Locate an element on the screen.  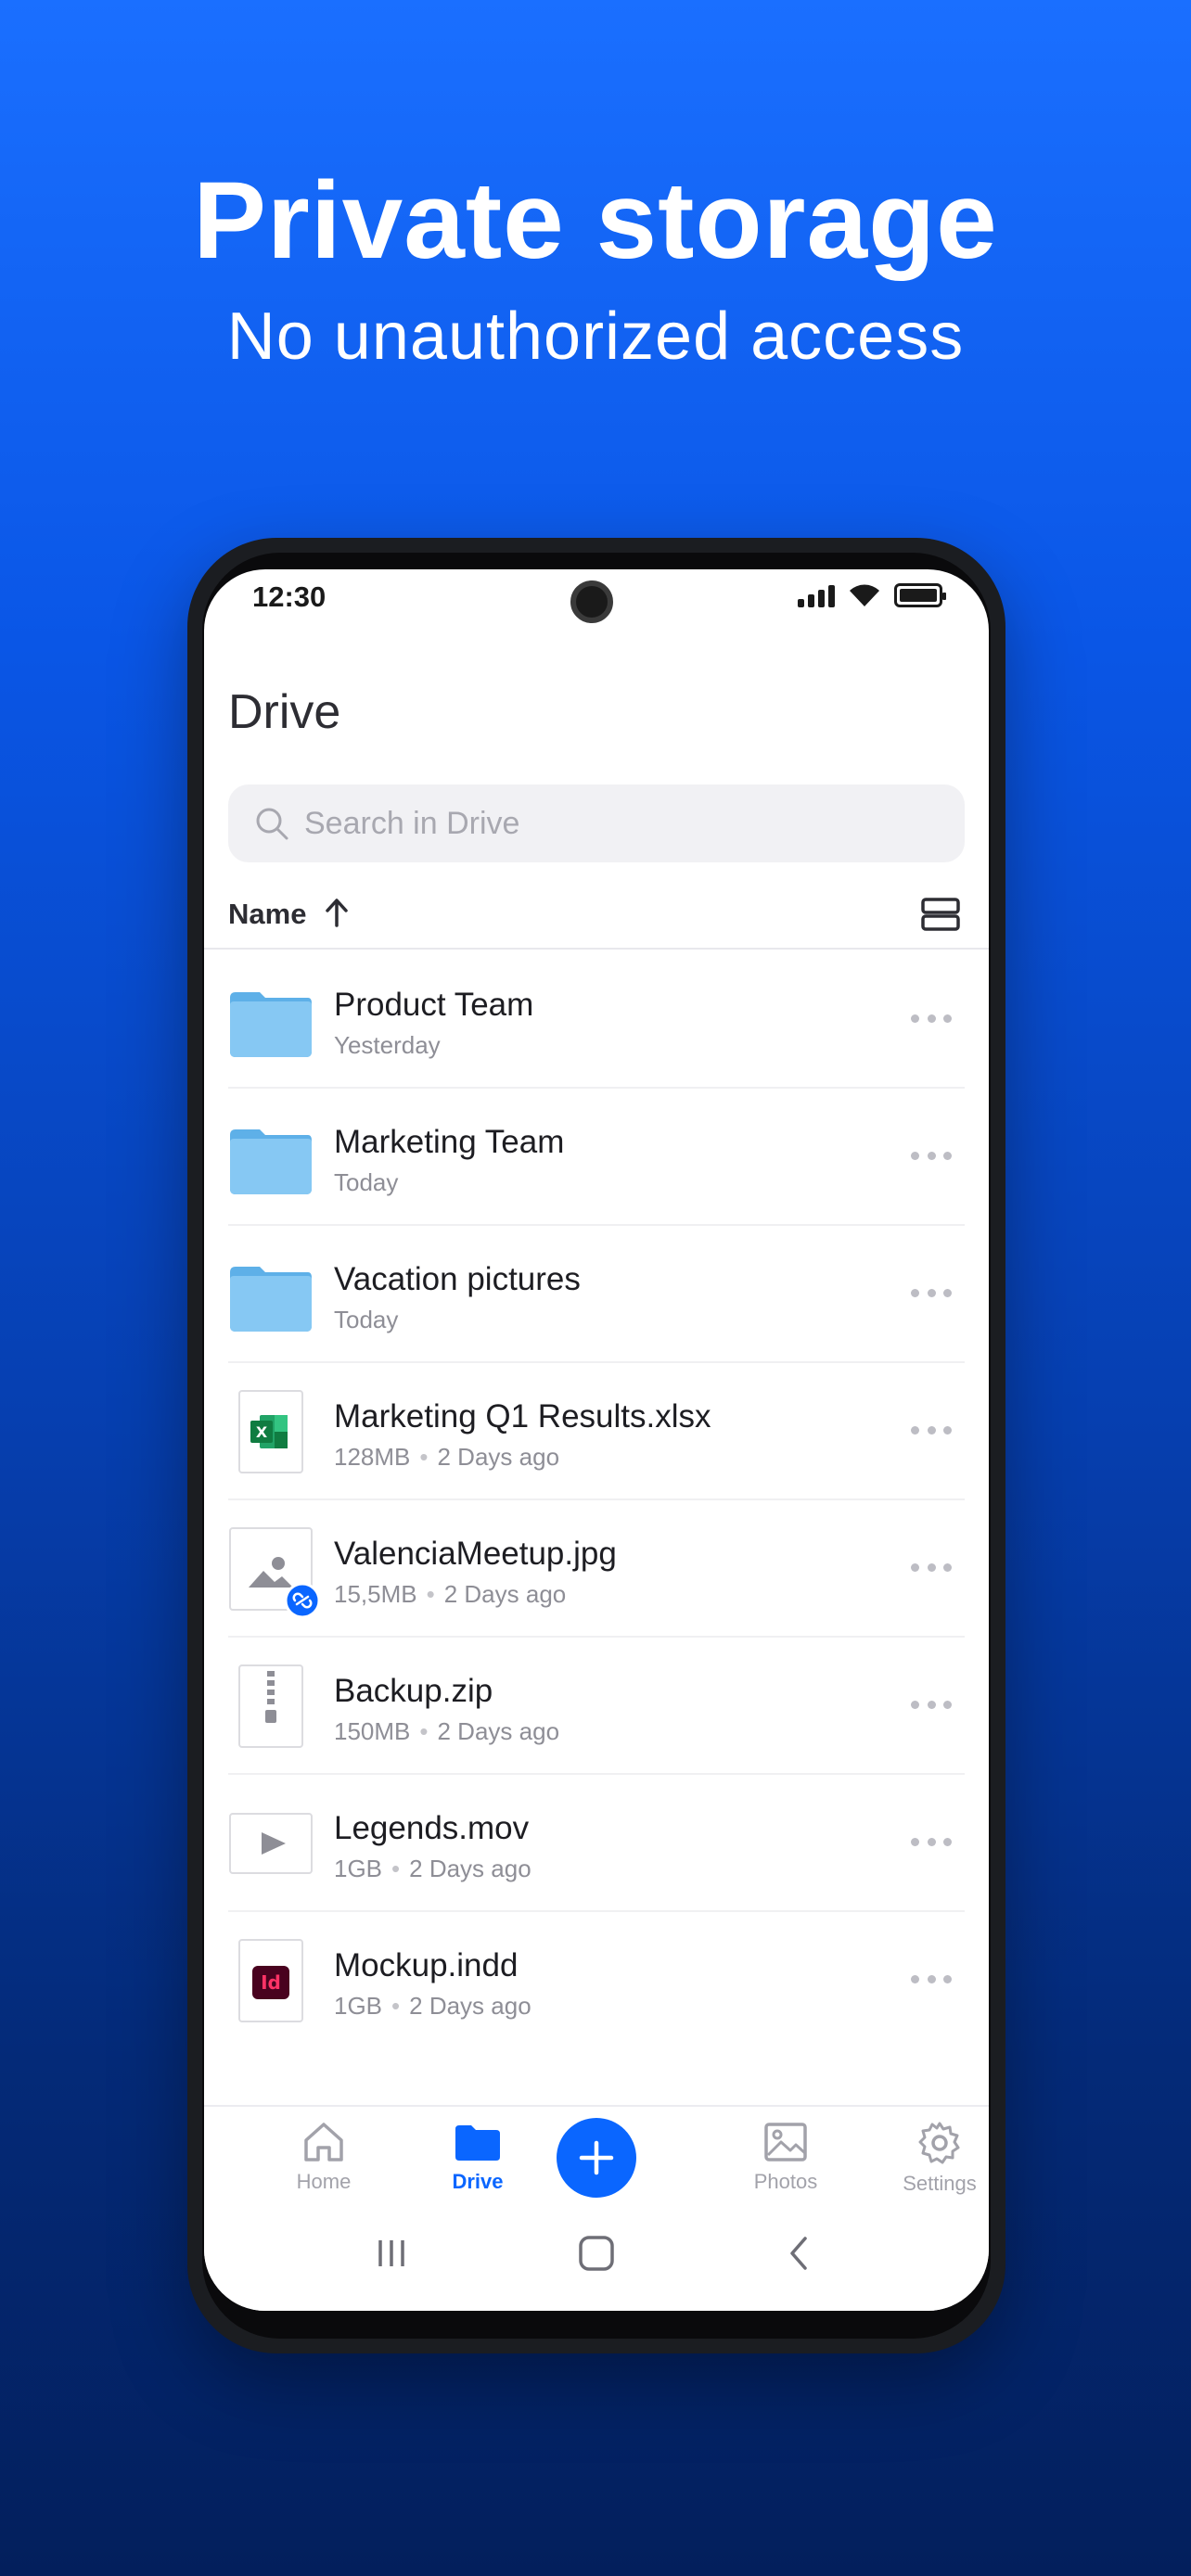
sort-by-name-button: Name is located at coordinates (267, 914).